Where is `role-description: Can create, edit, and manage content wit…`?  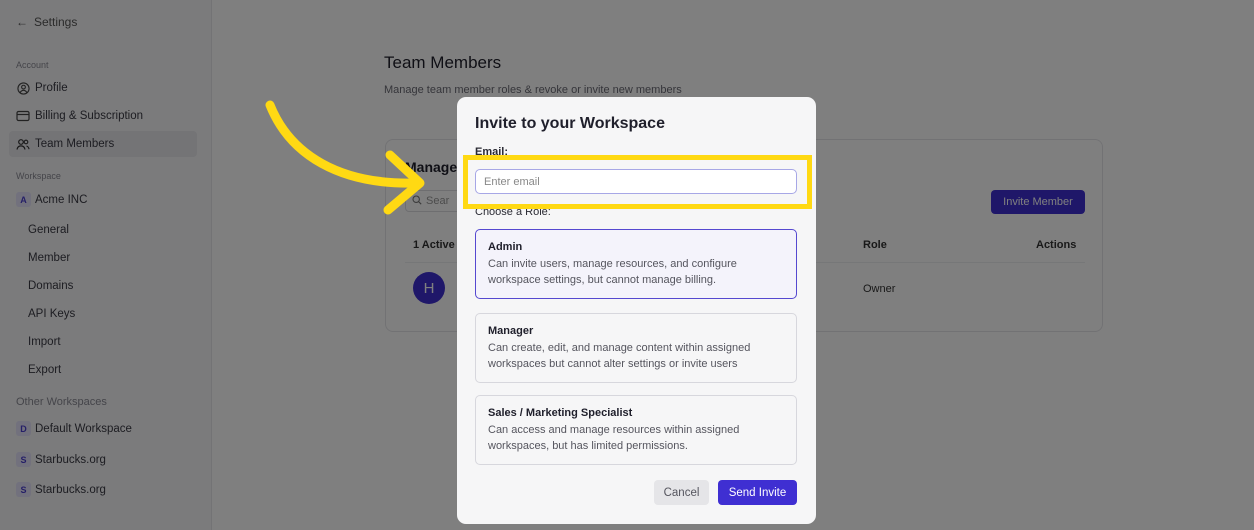
role-description: Can create, edit, and manage content wit… is located at coordinates (619, 356).